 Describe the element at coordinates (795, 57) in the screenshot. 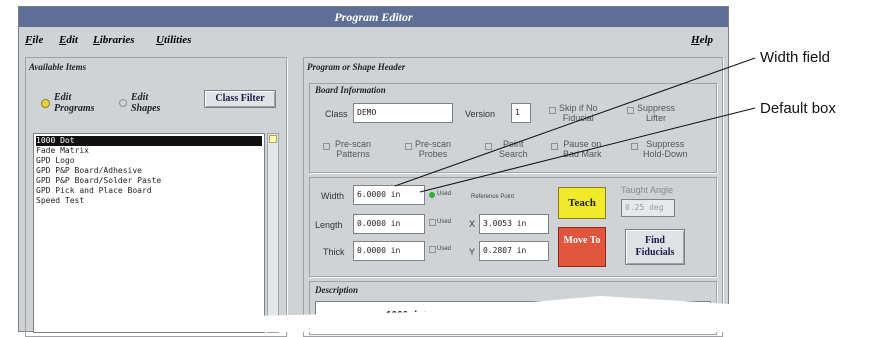

I see `width-field-annotation: Width field` at that location.